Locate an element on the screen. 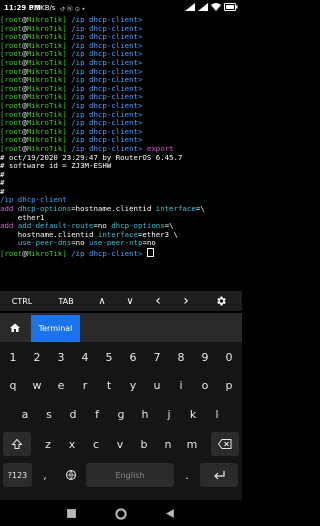 The height and width of the screenshot is (526, 320). enter-icon is located at coordinates (219, 474).